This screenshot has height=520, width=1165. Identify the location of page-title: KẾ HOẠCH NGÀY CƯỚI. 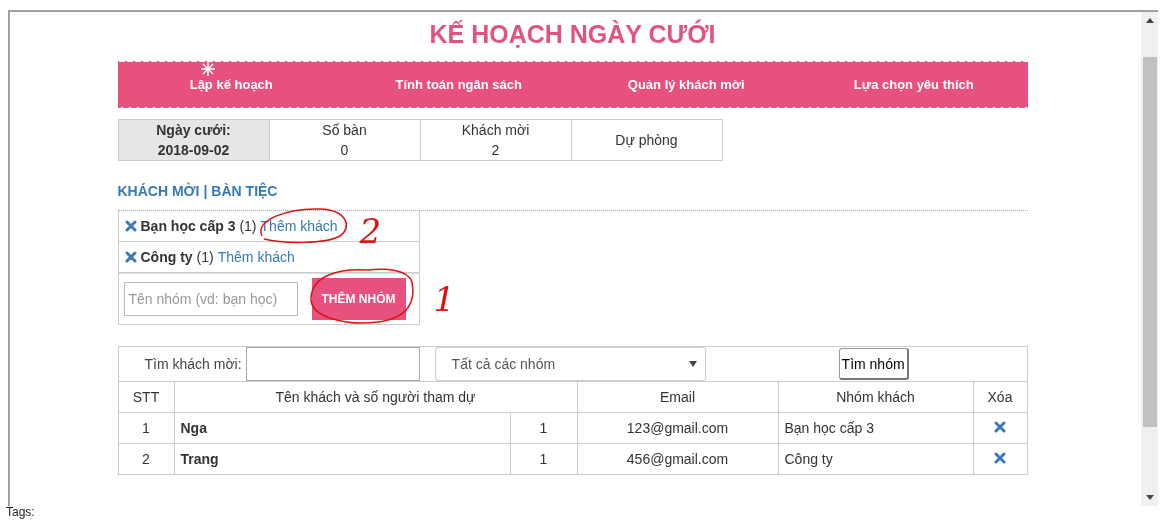
(572, 34).